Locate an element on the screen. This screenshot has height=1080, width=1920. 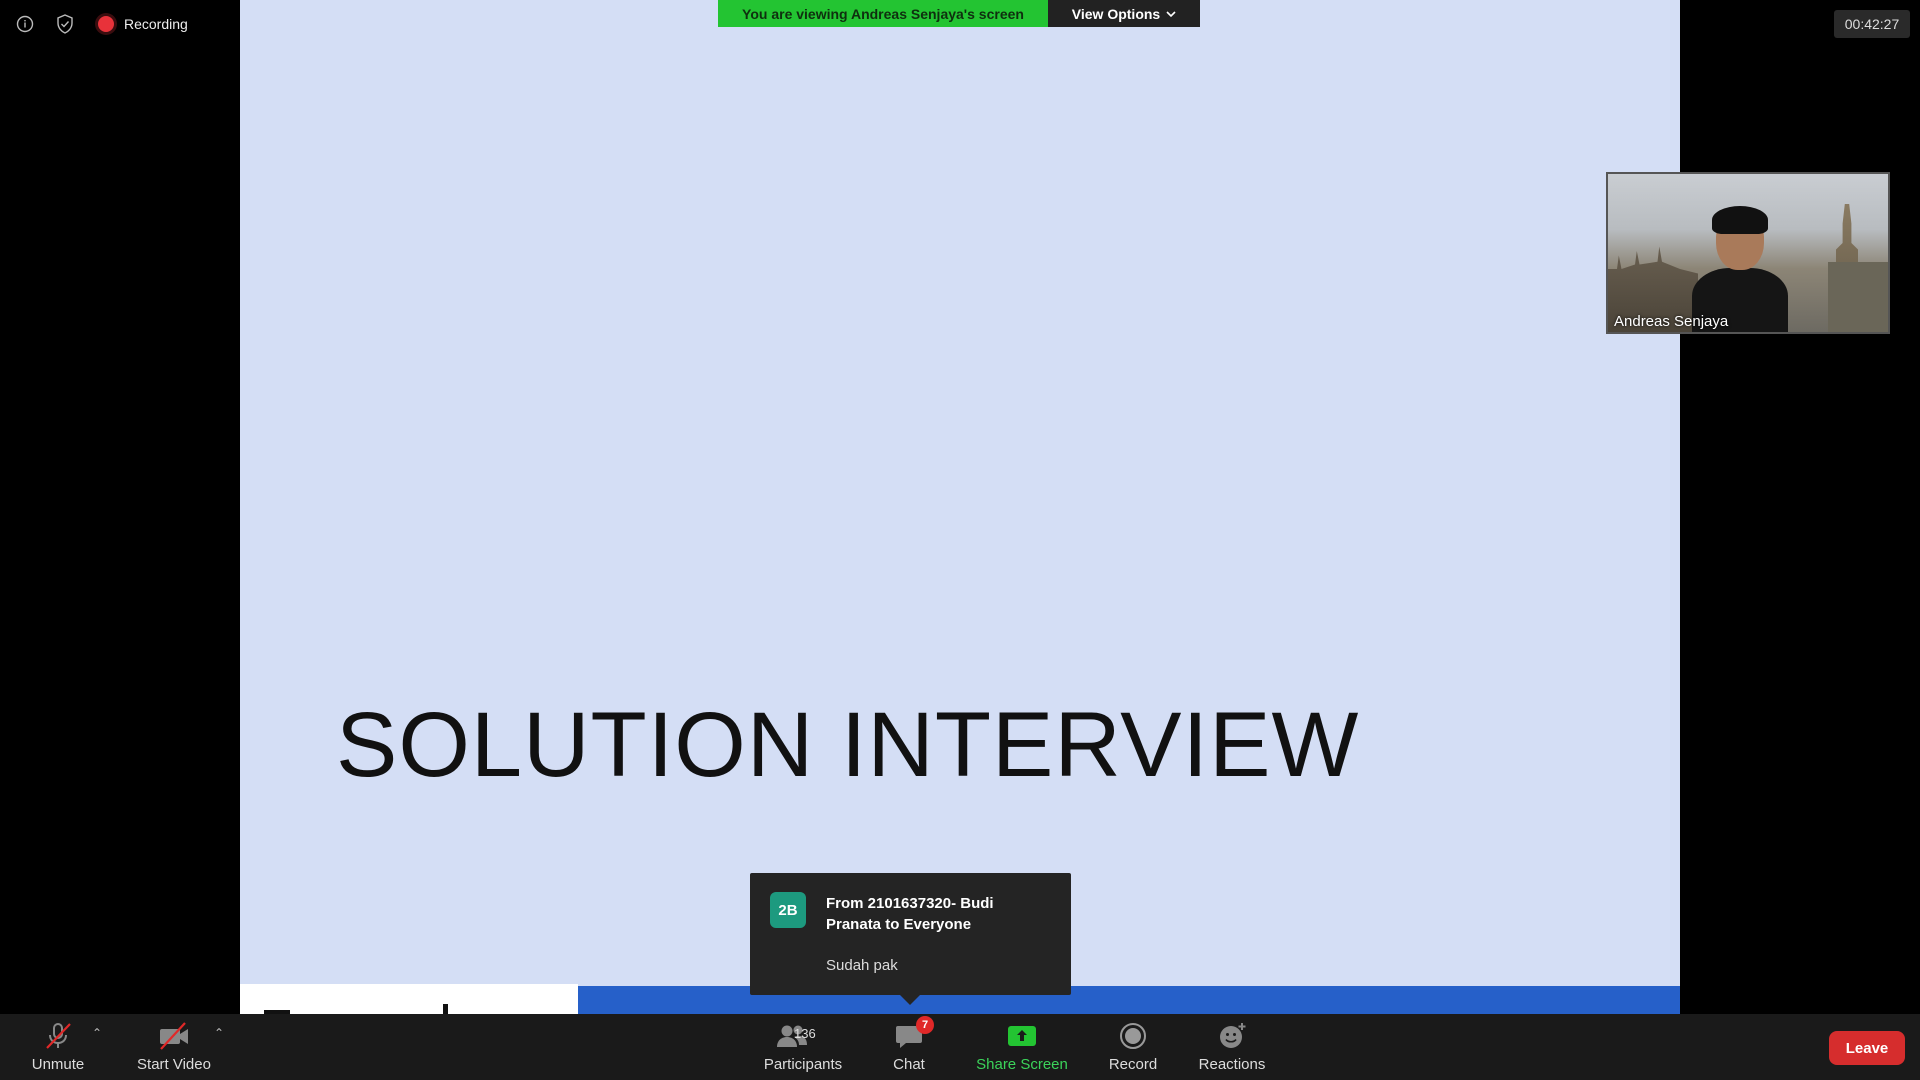
chat-label: Chat is located at coordinates (909, 1064).